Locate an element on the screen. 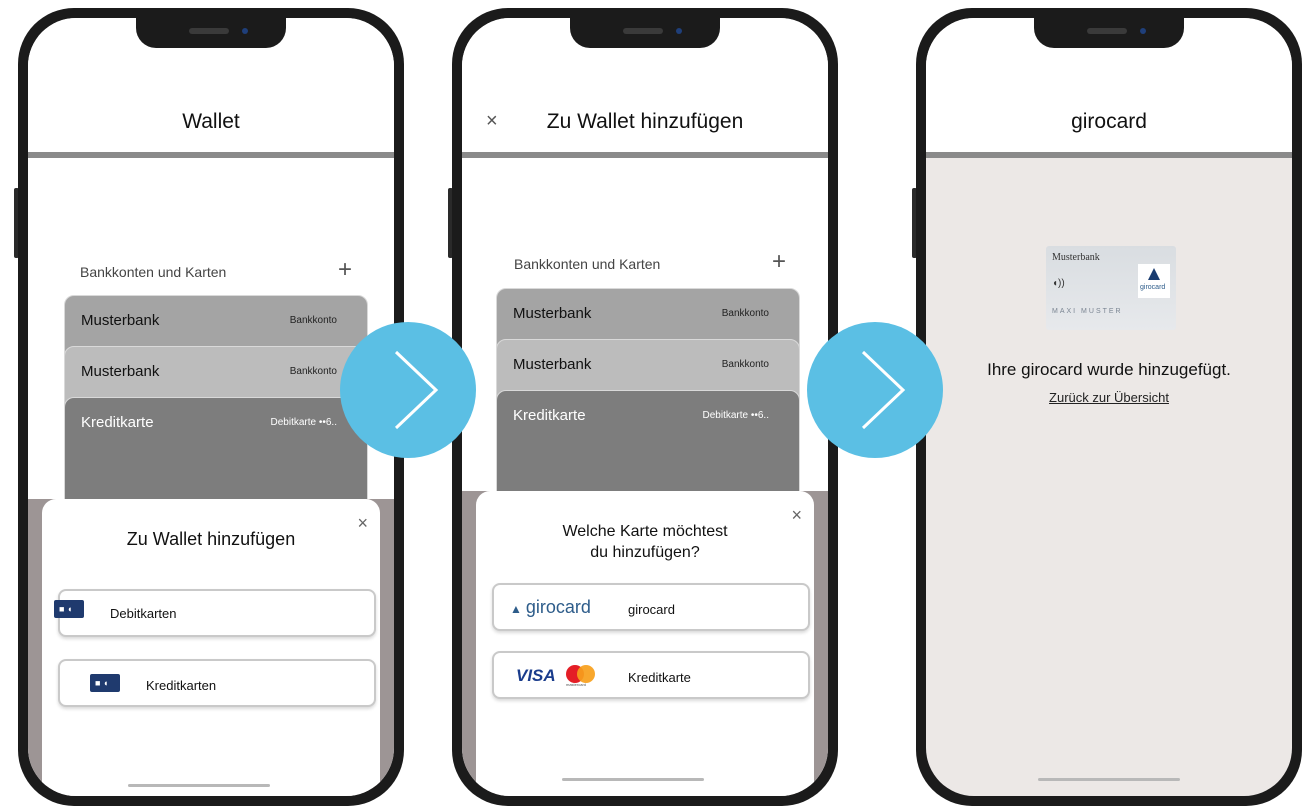  mastercard-circle-yellow is located at coordinates (586, 674).